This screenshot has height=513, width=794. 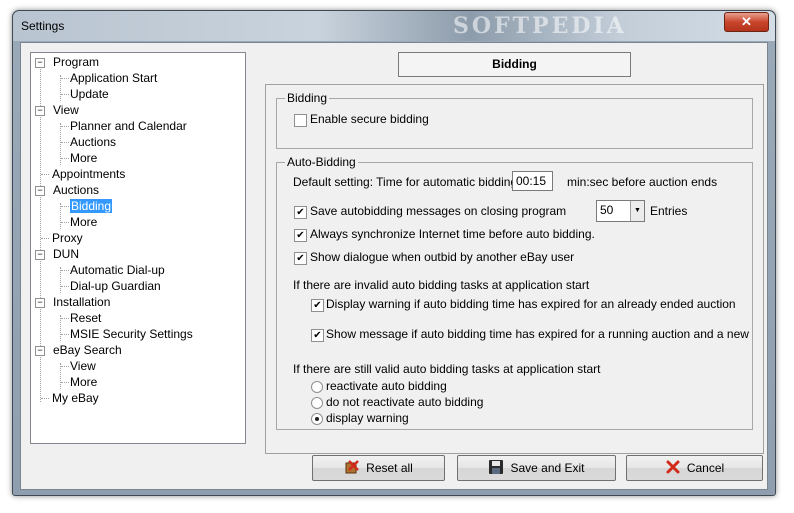 I want to click on close-icon: ✕, so click(x=746, y=21).